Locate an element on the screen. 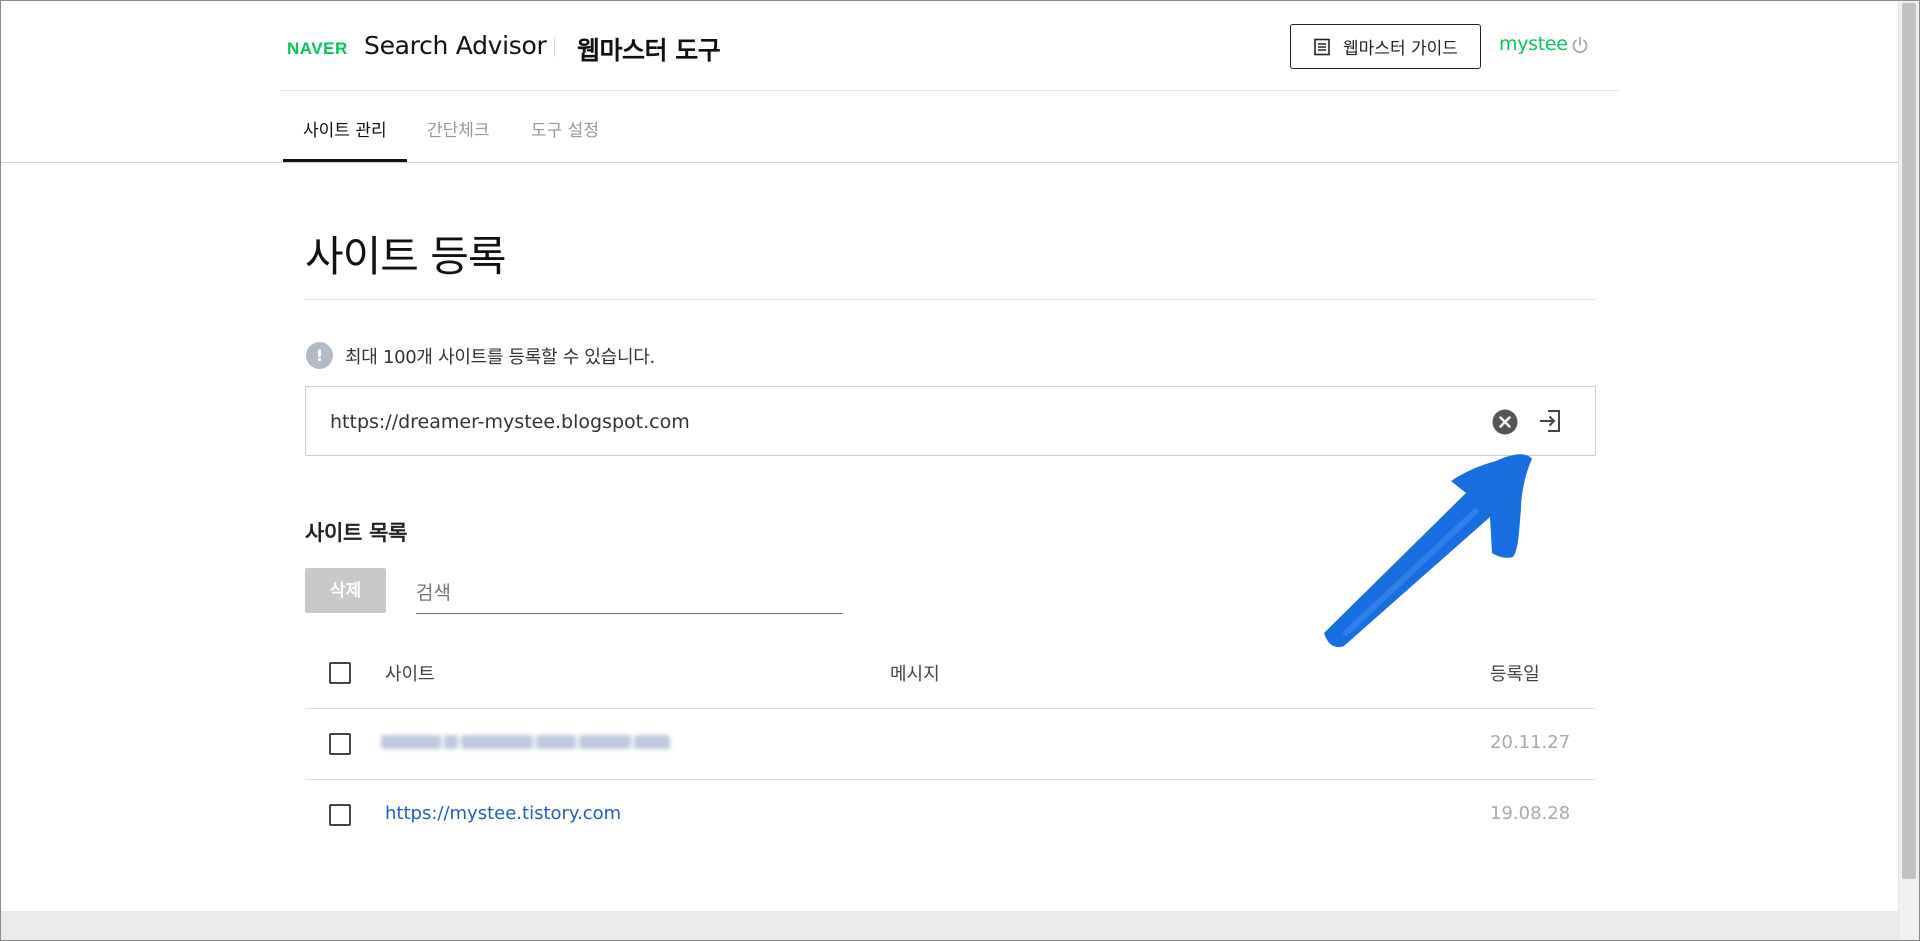 Image resolution: width=1920 pixels, height=941 pixels. column-header-site: 사이트 is located at coordinates (410, 674).